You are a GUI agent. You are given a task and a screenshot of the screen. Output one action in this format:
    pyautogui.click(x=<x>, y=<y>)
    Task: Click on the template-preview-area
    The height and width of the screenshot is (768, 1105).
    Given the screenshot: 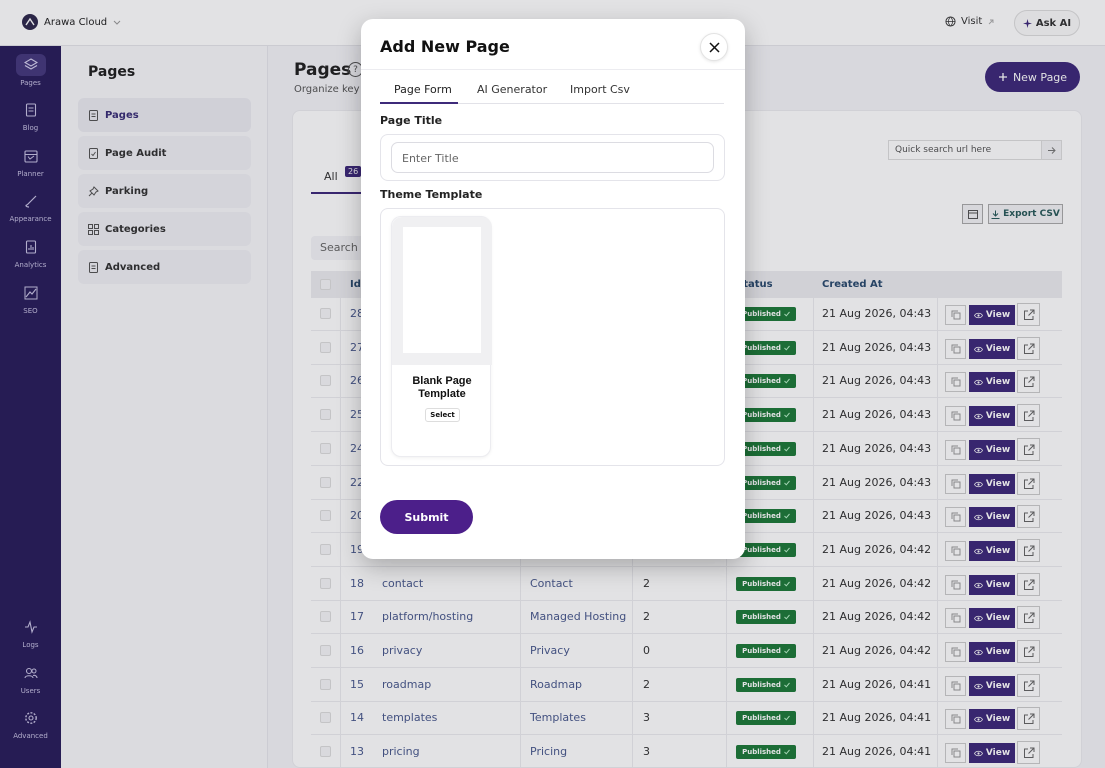 What is the action you would take?
    pyautogui.click(x=442, y=291)
    